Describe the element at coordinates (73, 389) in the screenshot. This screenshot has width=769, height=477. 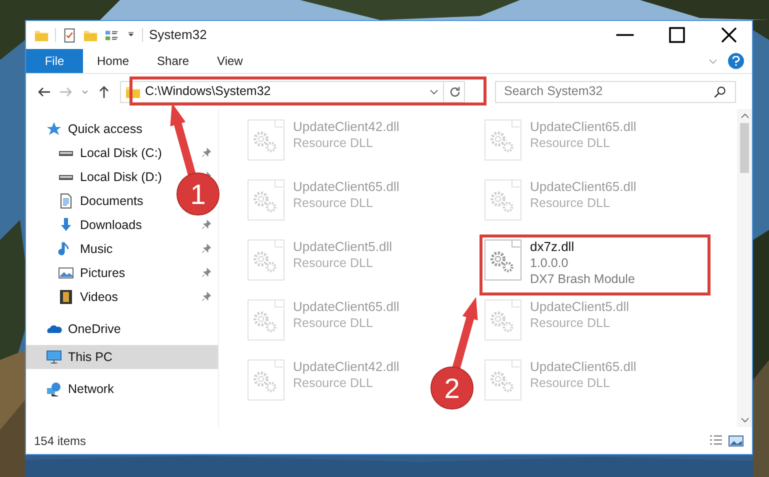
I see `nav-item: Network` at that location.